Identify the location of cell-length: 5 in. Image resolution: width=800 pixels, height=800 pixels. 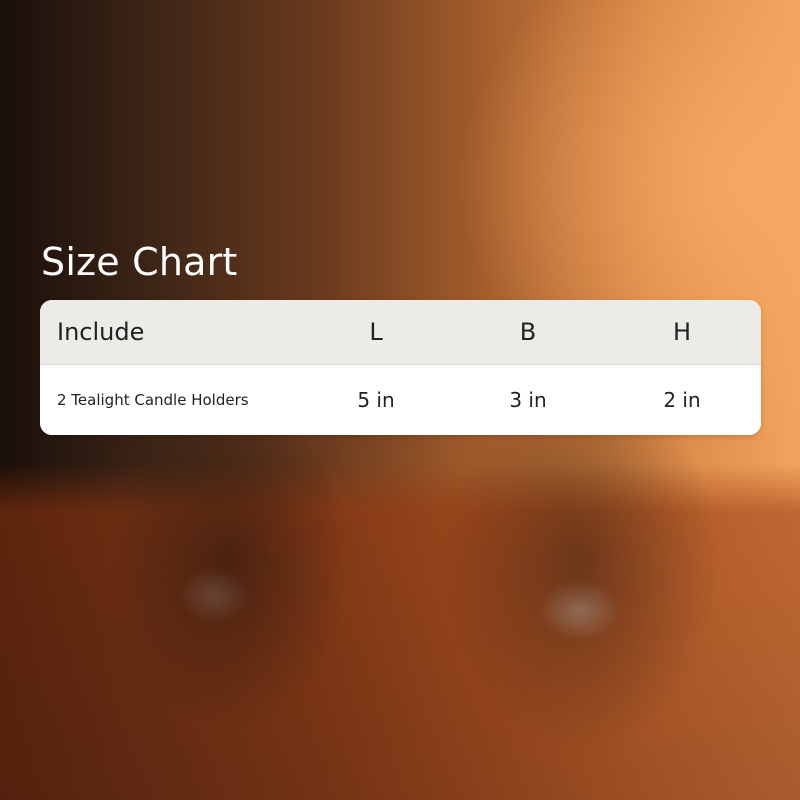
(376, 400).